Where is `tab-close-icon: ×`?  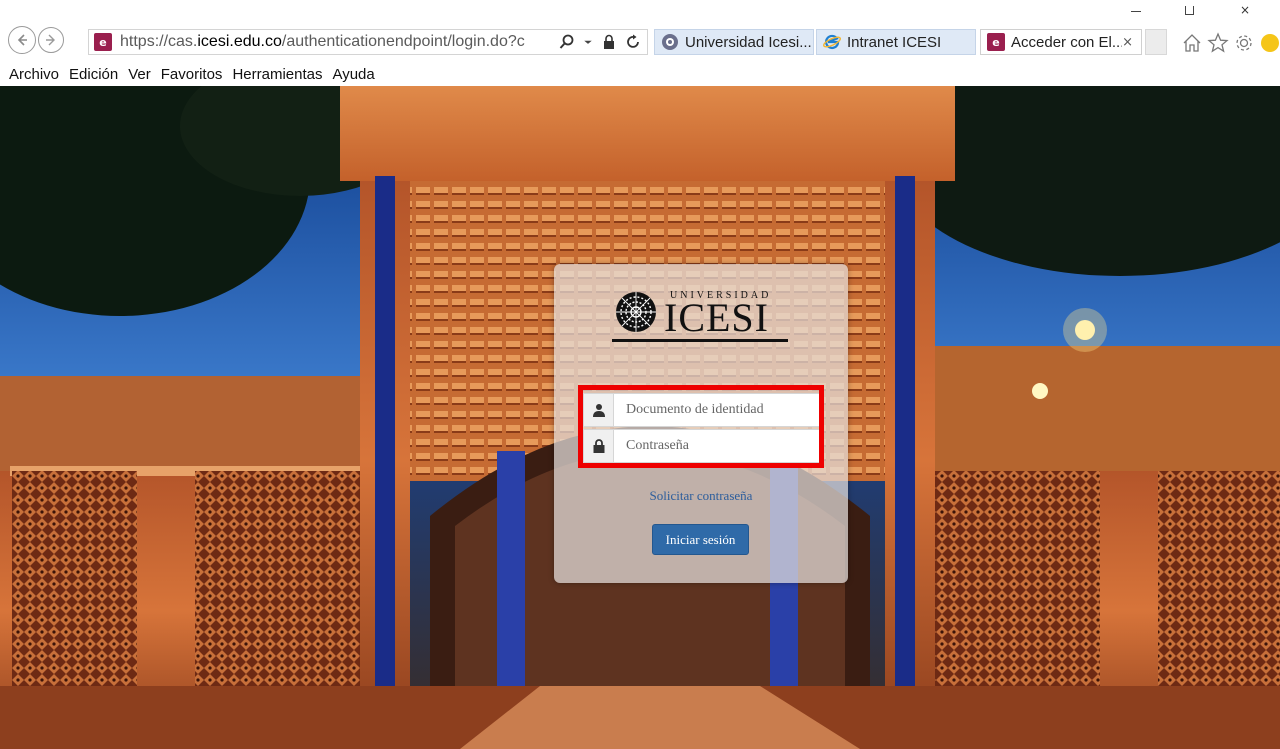 tab-close-icon: × is located at coordinates (1127, 42).